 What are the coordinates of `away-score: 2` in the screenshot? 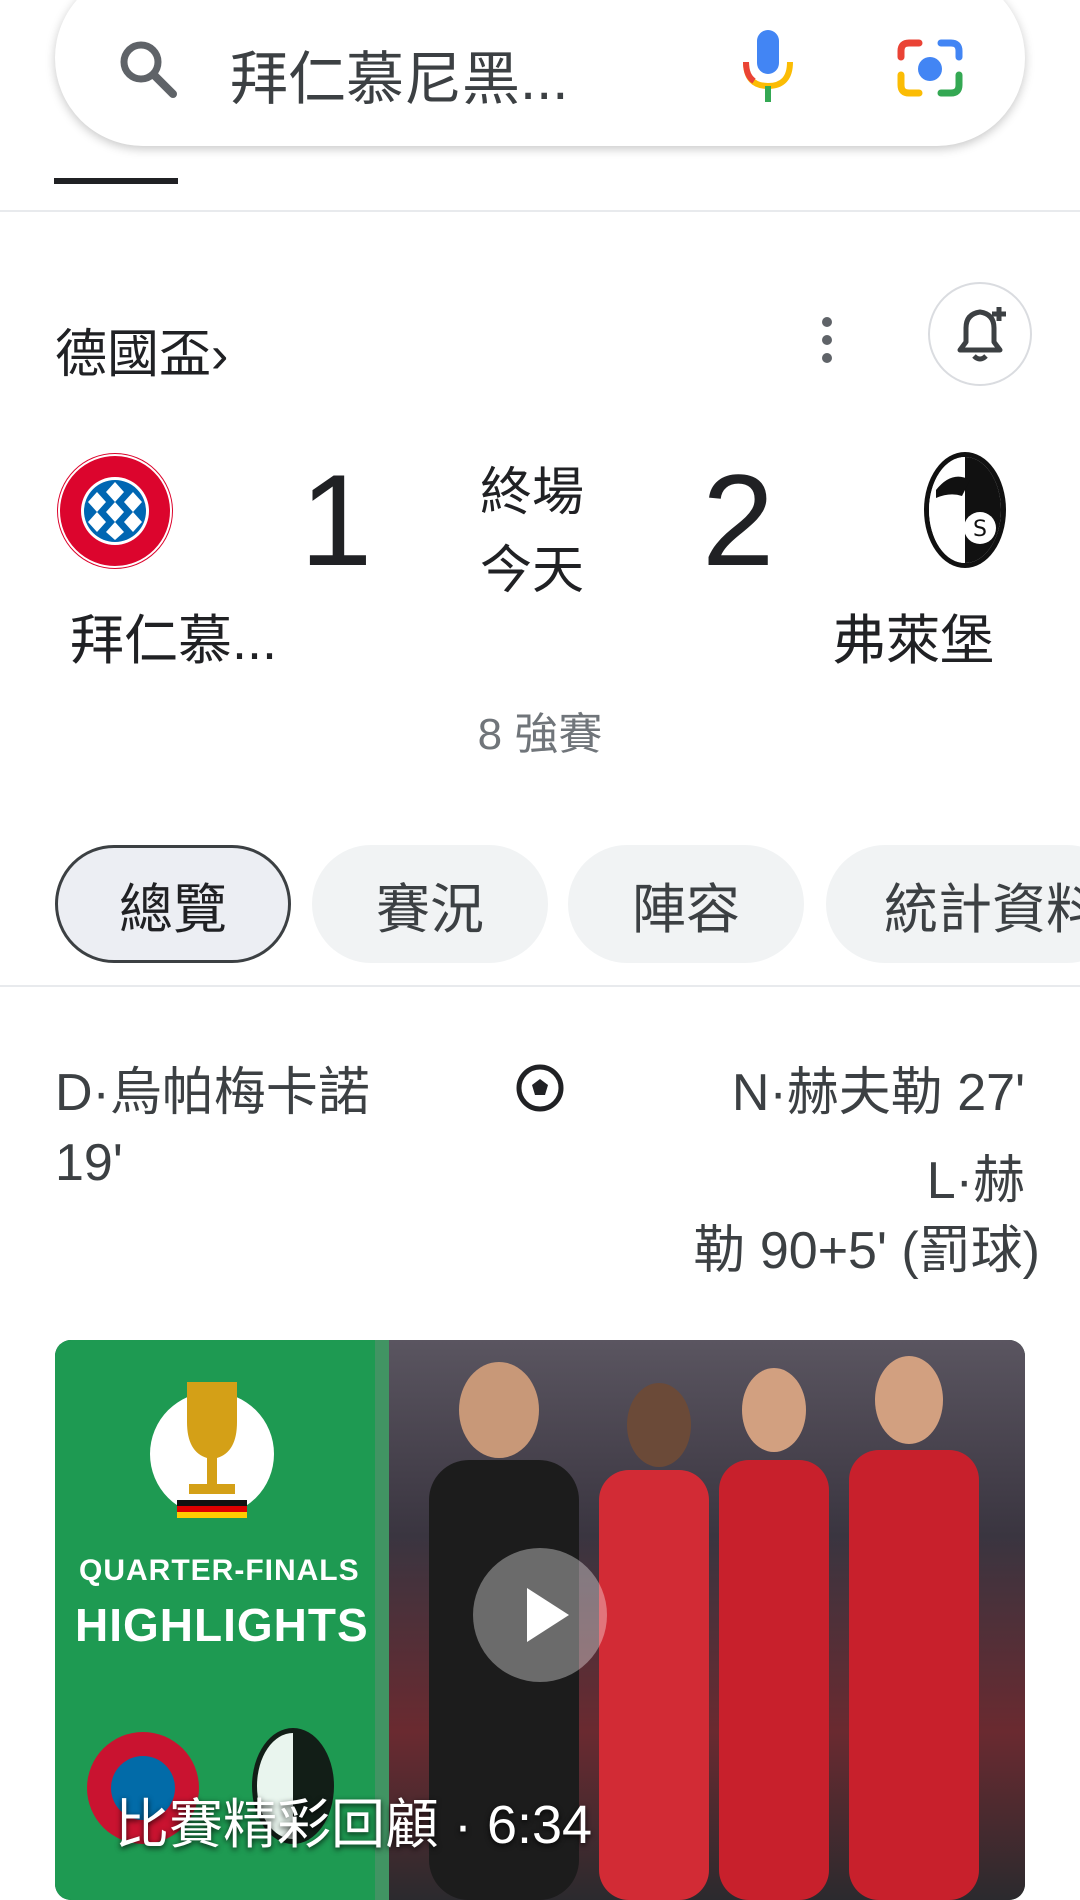 It's located at (738, 520).